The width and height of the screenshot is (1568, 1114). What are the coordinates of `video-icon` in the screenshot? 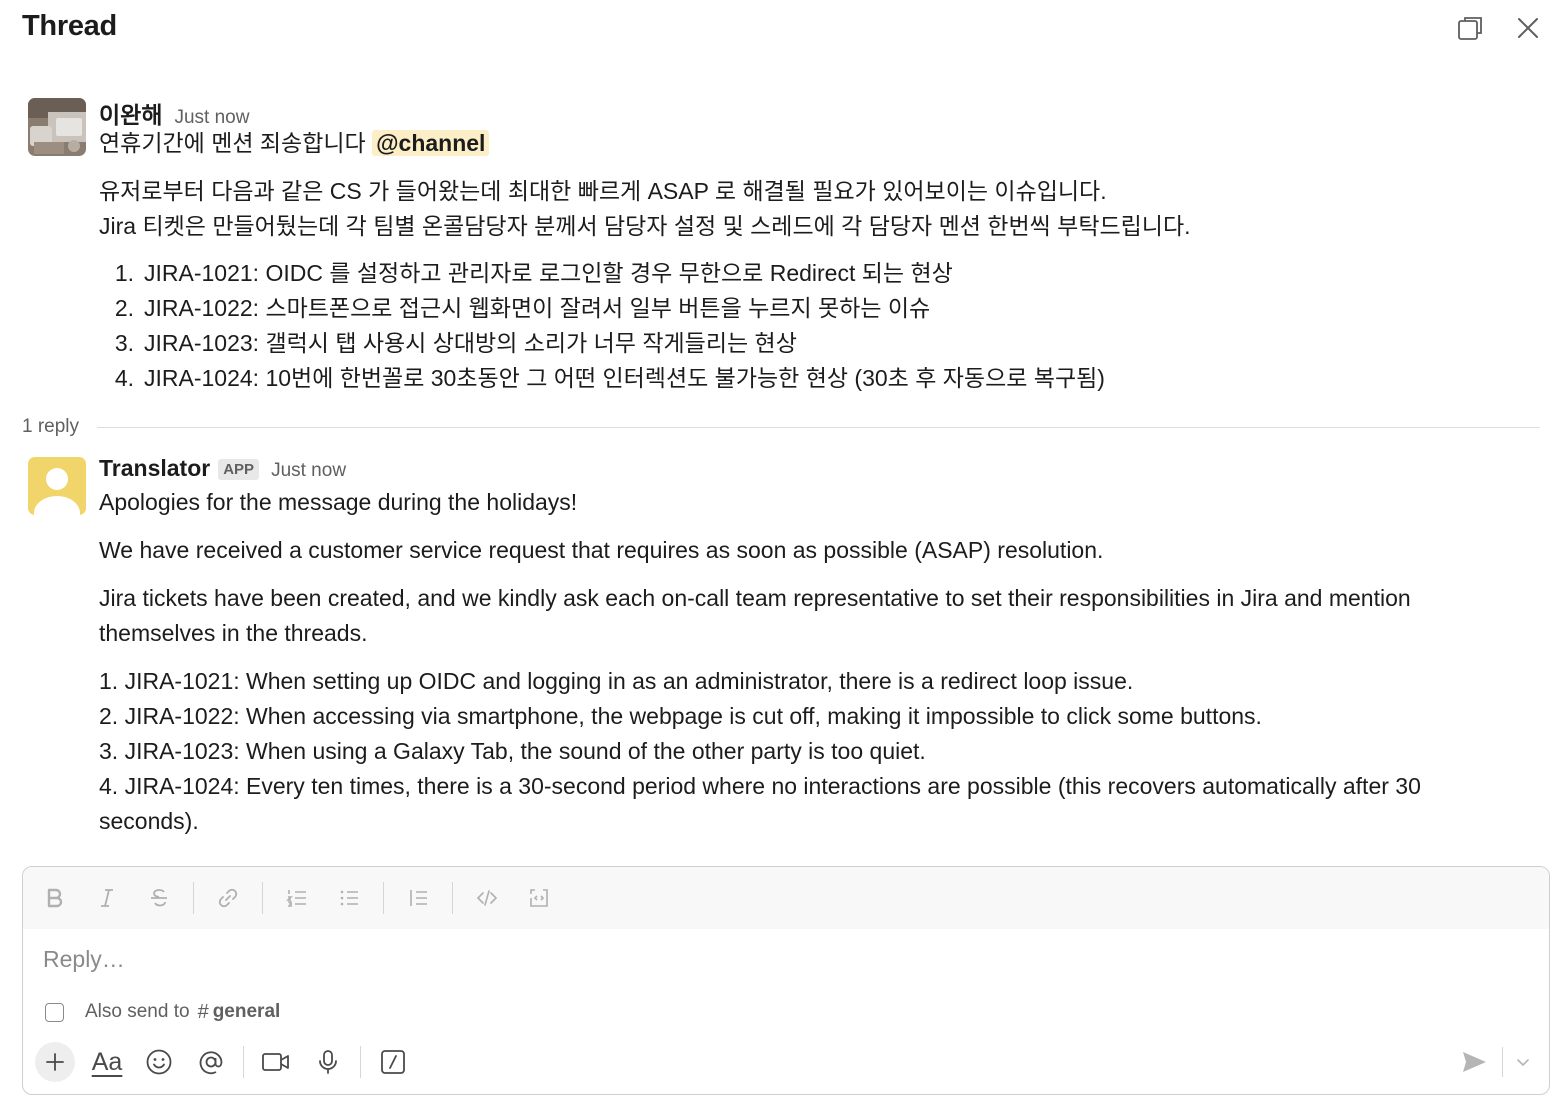 It's located at (275, 1062).